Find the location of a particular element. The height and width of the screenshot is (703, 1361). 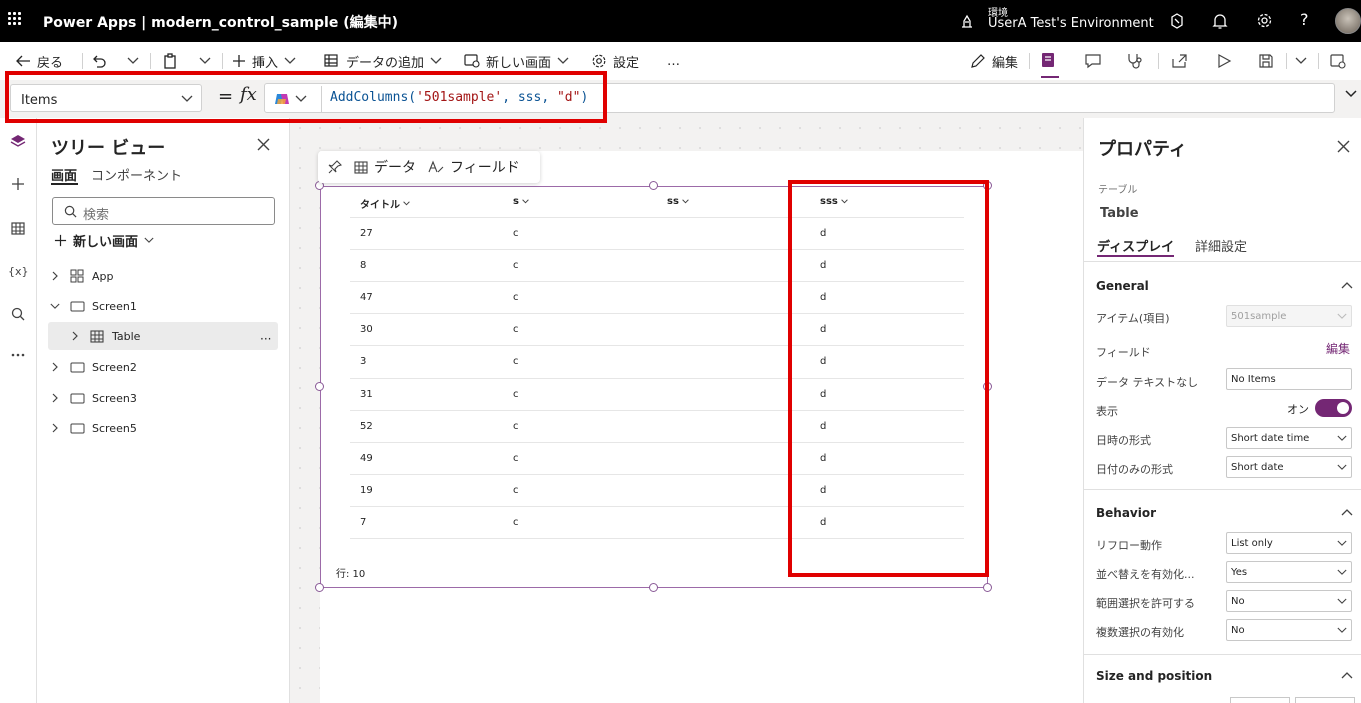

tree-node-table: Table ··· is located at coordinates (163, 336).